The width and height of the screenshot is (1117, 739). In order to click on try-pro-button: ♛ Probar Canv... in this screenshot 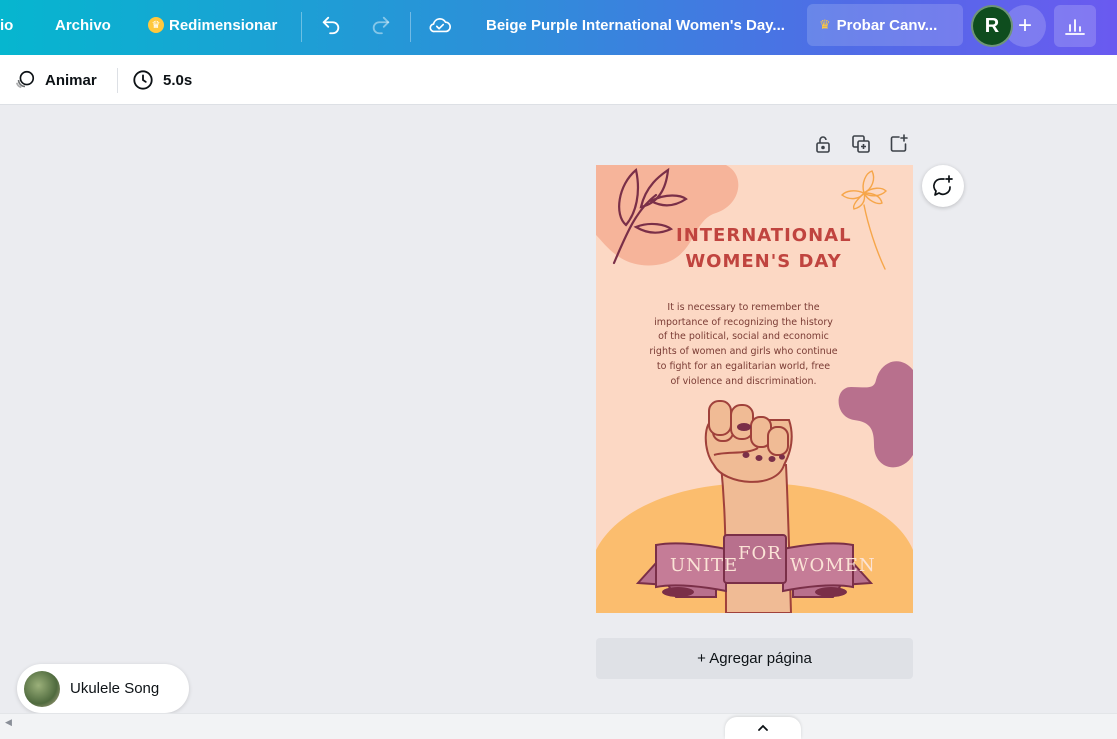, I will do `click(885, 25)`.